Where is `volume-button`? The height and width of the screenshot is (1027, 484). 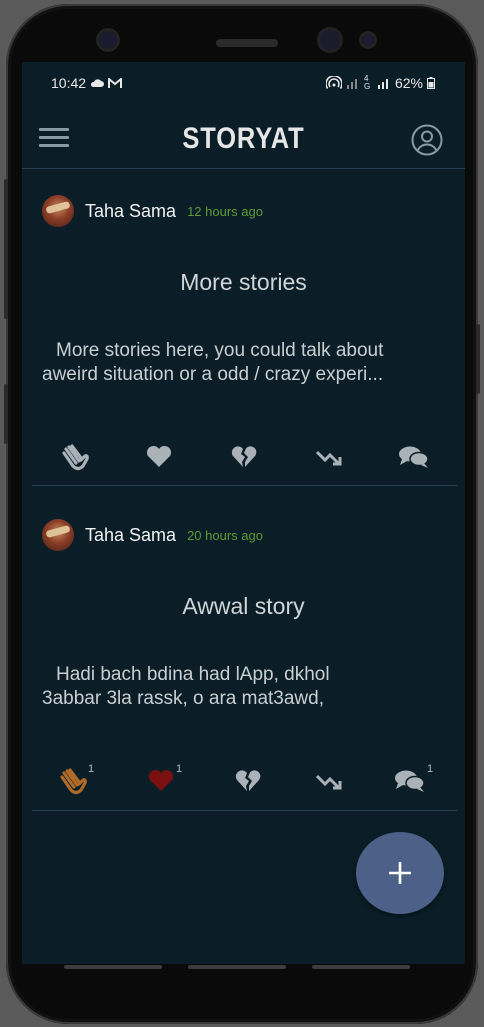
volume-button is located at coordinates (6, 249).